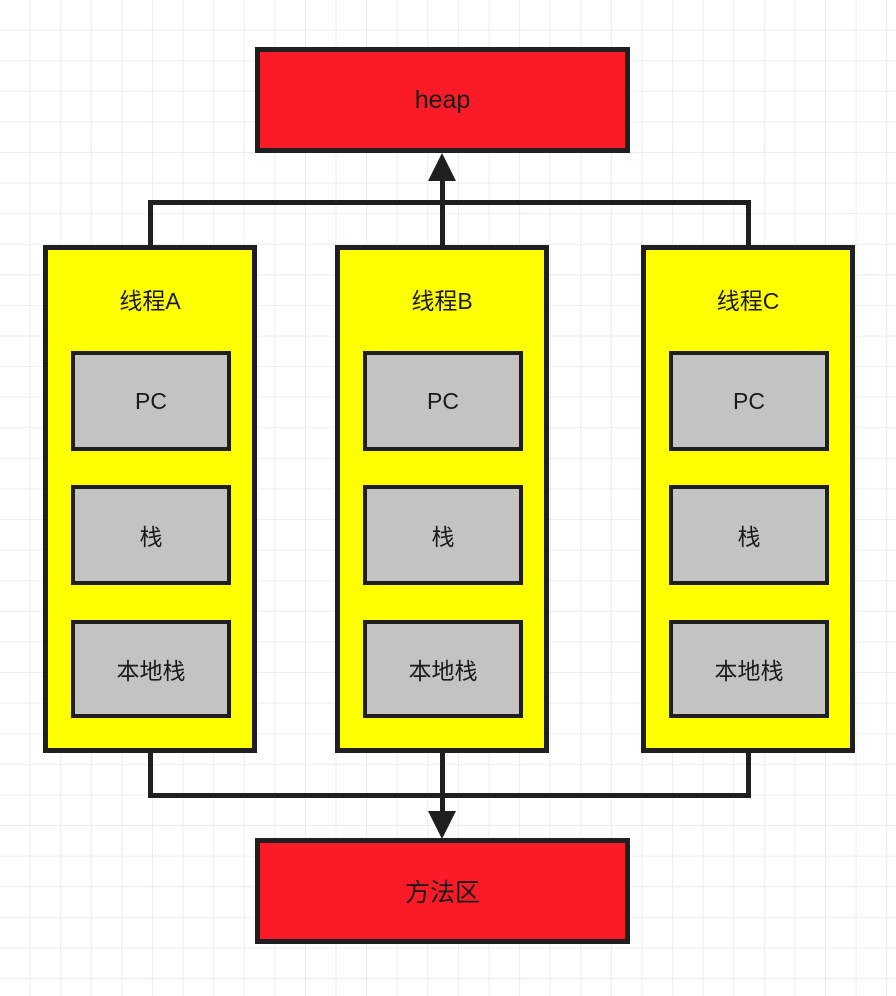  I want to click on thread-a-stack-label: 栈, so click(151, 537).